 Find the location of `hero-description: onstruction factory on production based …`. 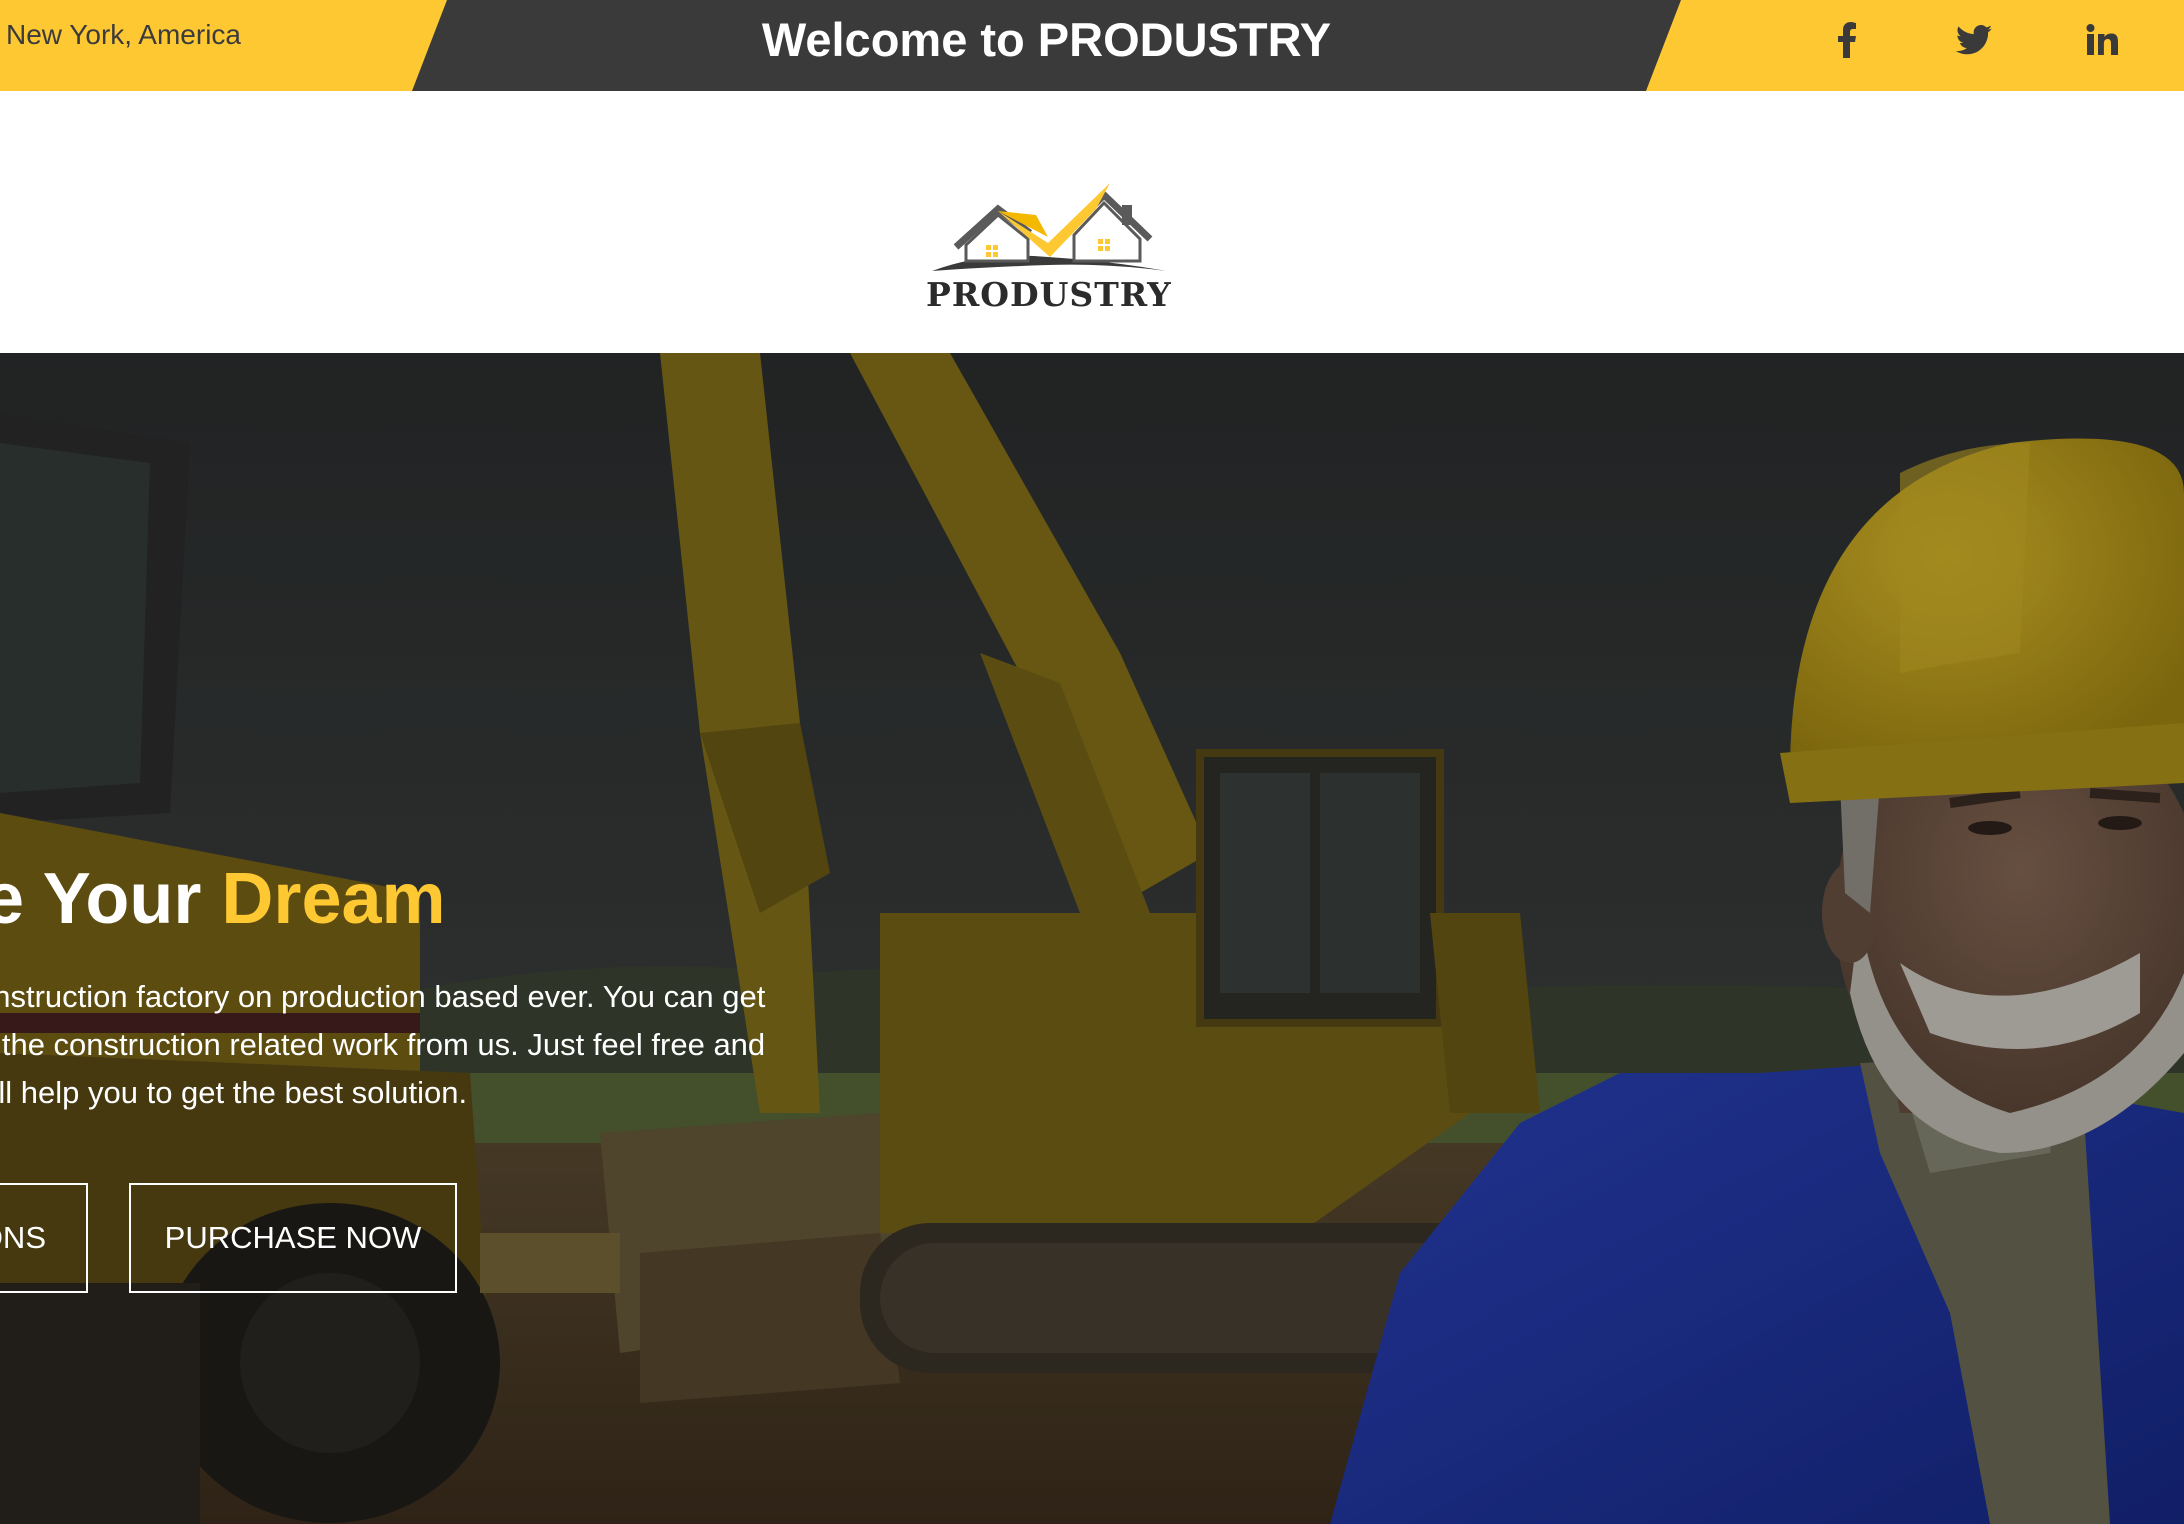

hero-description: onstruction factory on production based … is located at coordinates (418, 1045).